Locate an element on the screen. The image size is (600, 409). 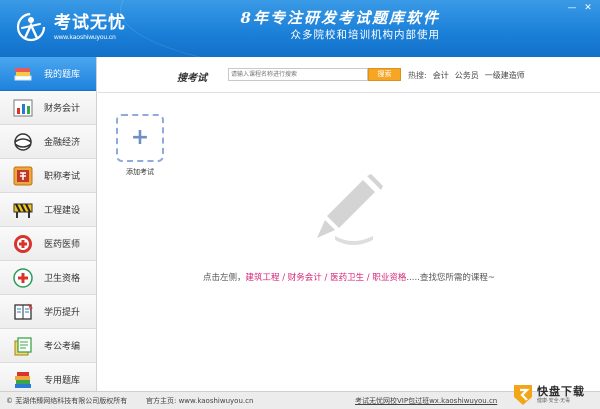
sidebar-item-label: 卫生资格 is located at coordinates (62, 279).